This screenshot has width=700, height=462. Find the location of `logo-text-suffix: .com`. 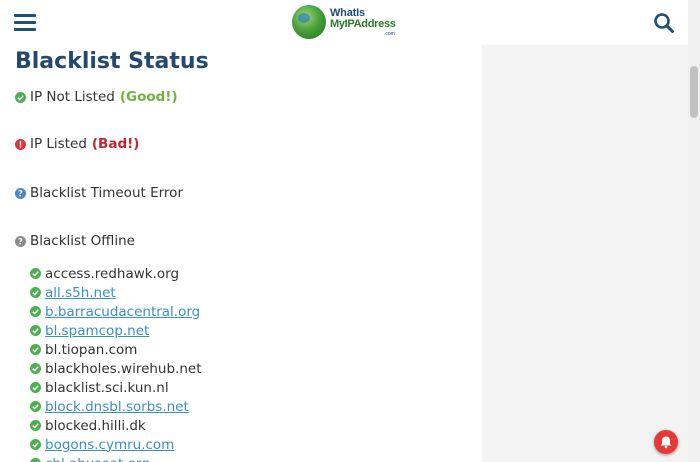

logo-text-suffix: .com is located at coordinates (389, 34).